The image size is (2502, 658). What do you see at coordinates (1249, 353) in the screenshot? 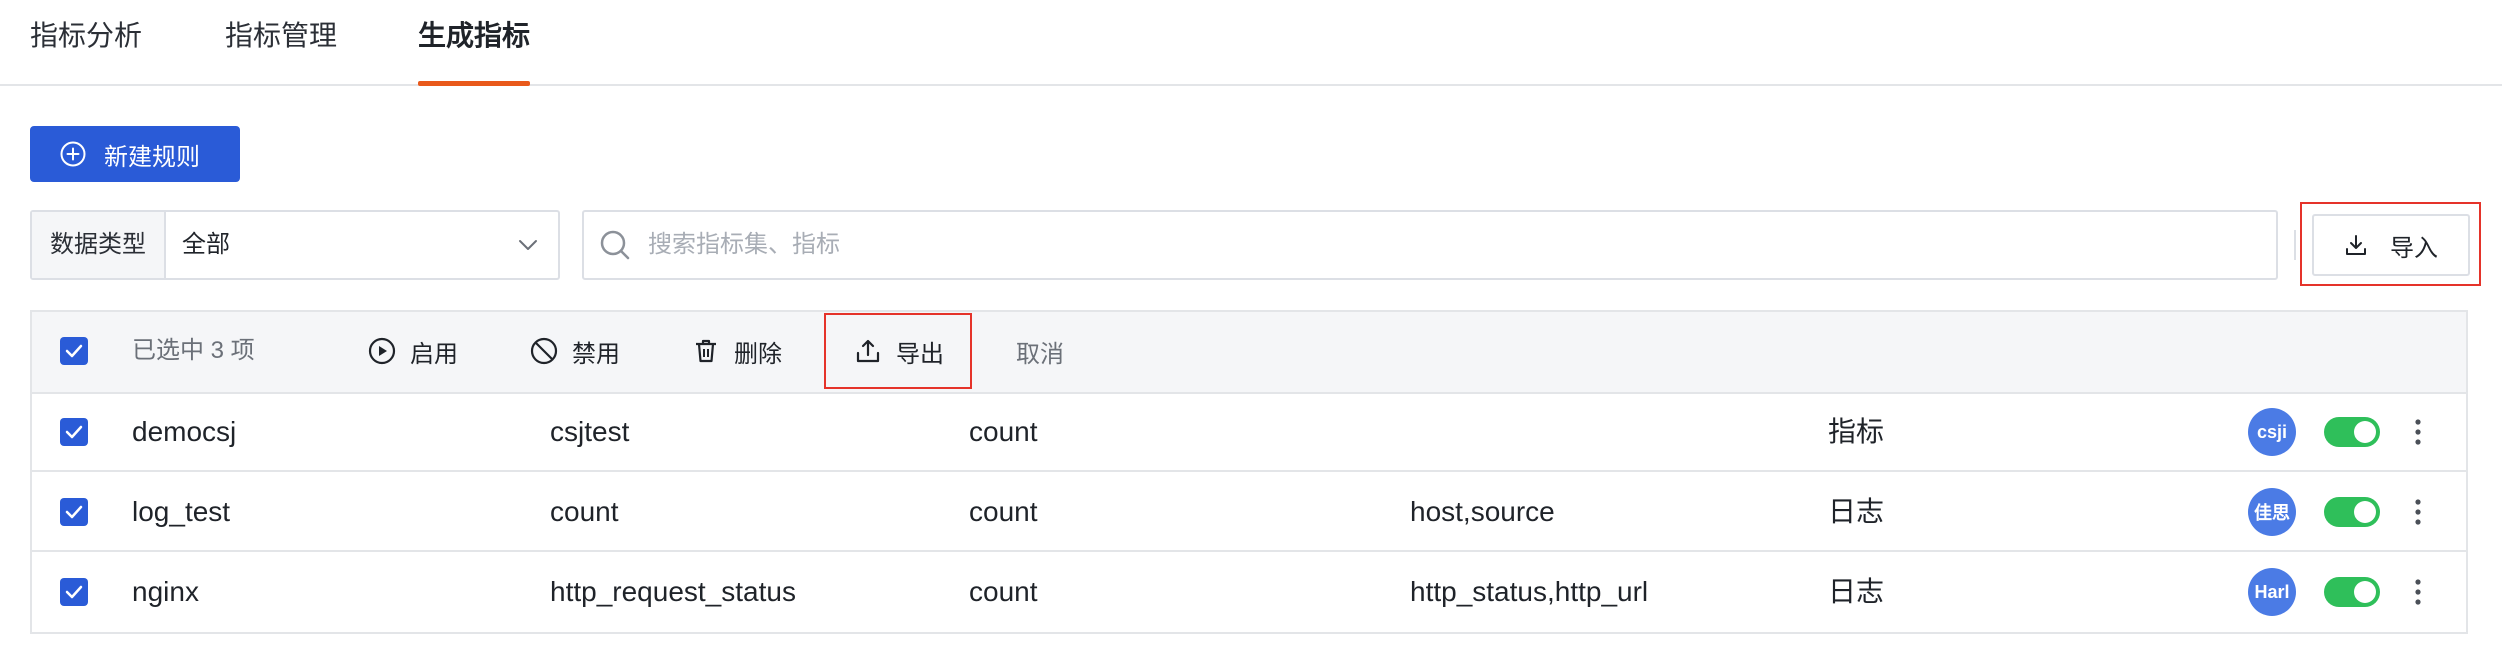
I see `batch-toolbar: 已选中 3 项 启用 禁用 删除 导出 取消` at bounding box center [1249, 353].